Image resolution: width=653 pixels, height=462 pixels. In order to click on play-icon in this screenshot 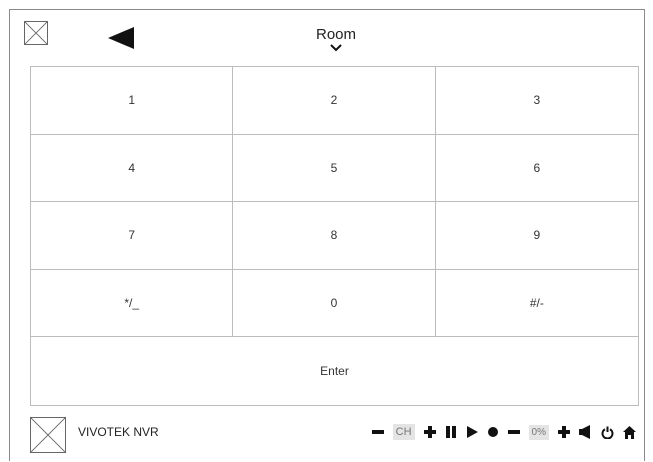, I will do `click(472, 432)`.